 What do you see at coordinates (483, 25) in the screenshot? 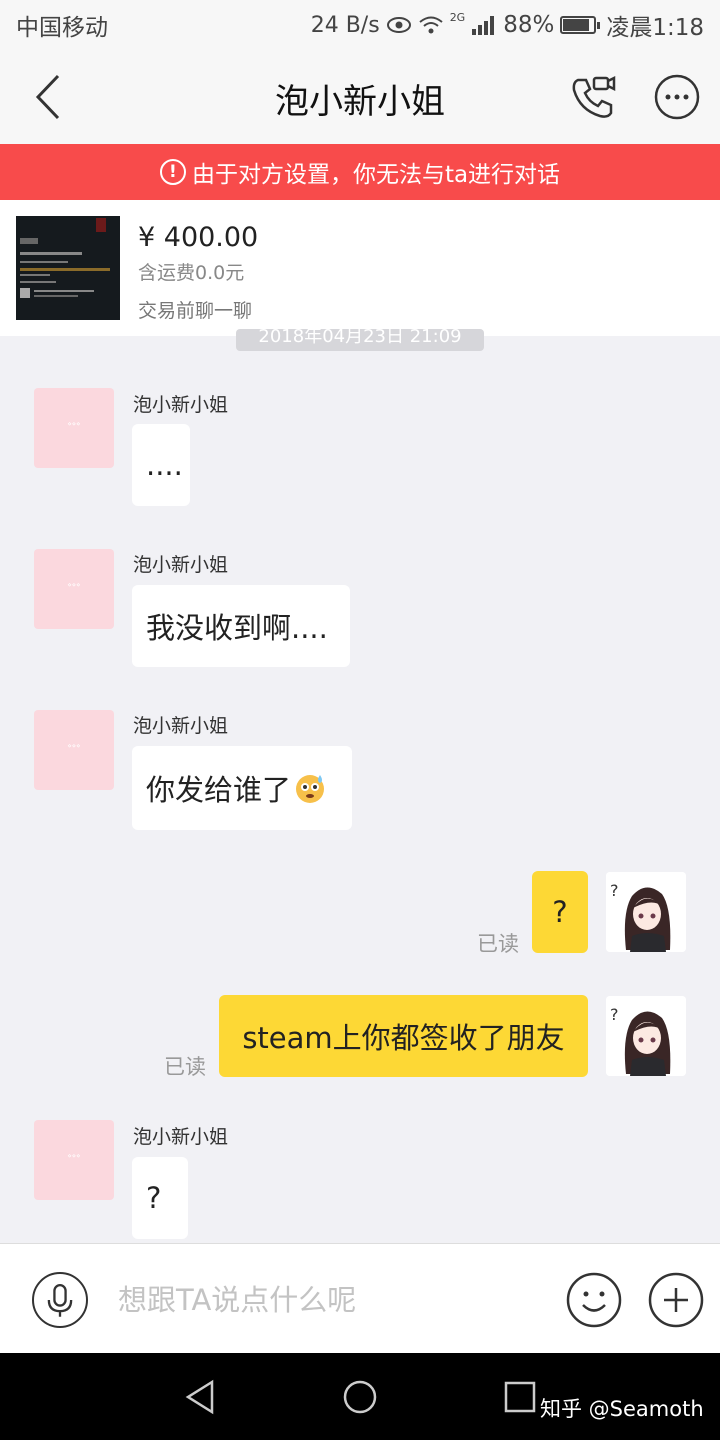
I see `signal-icon` at bounding box center [483, 25].